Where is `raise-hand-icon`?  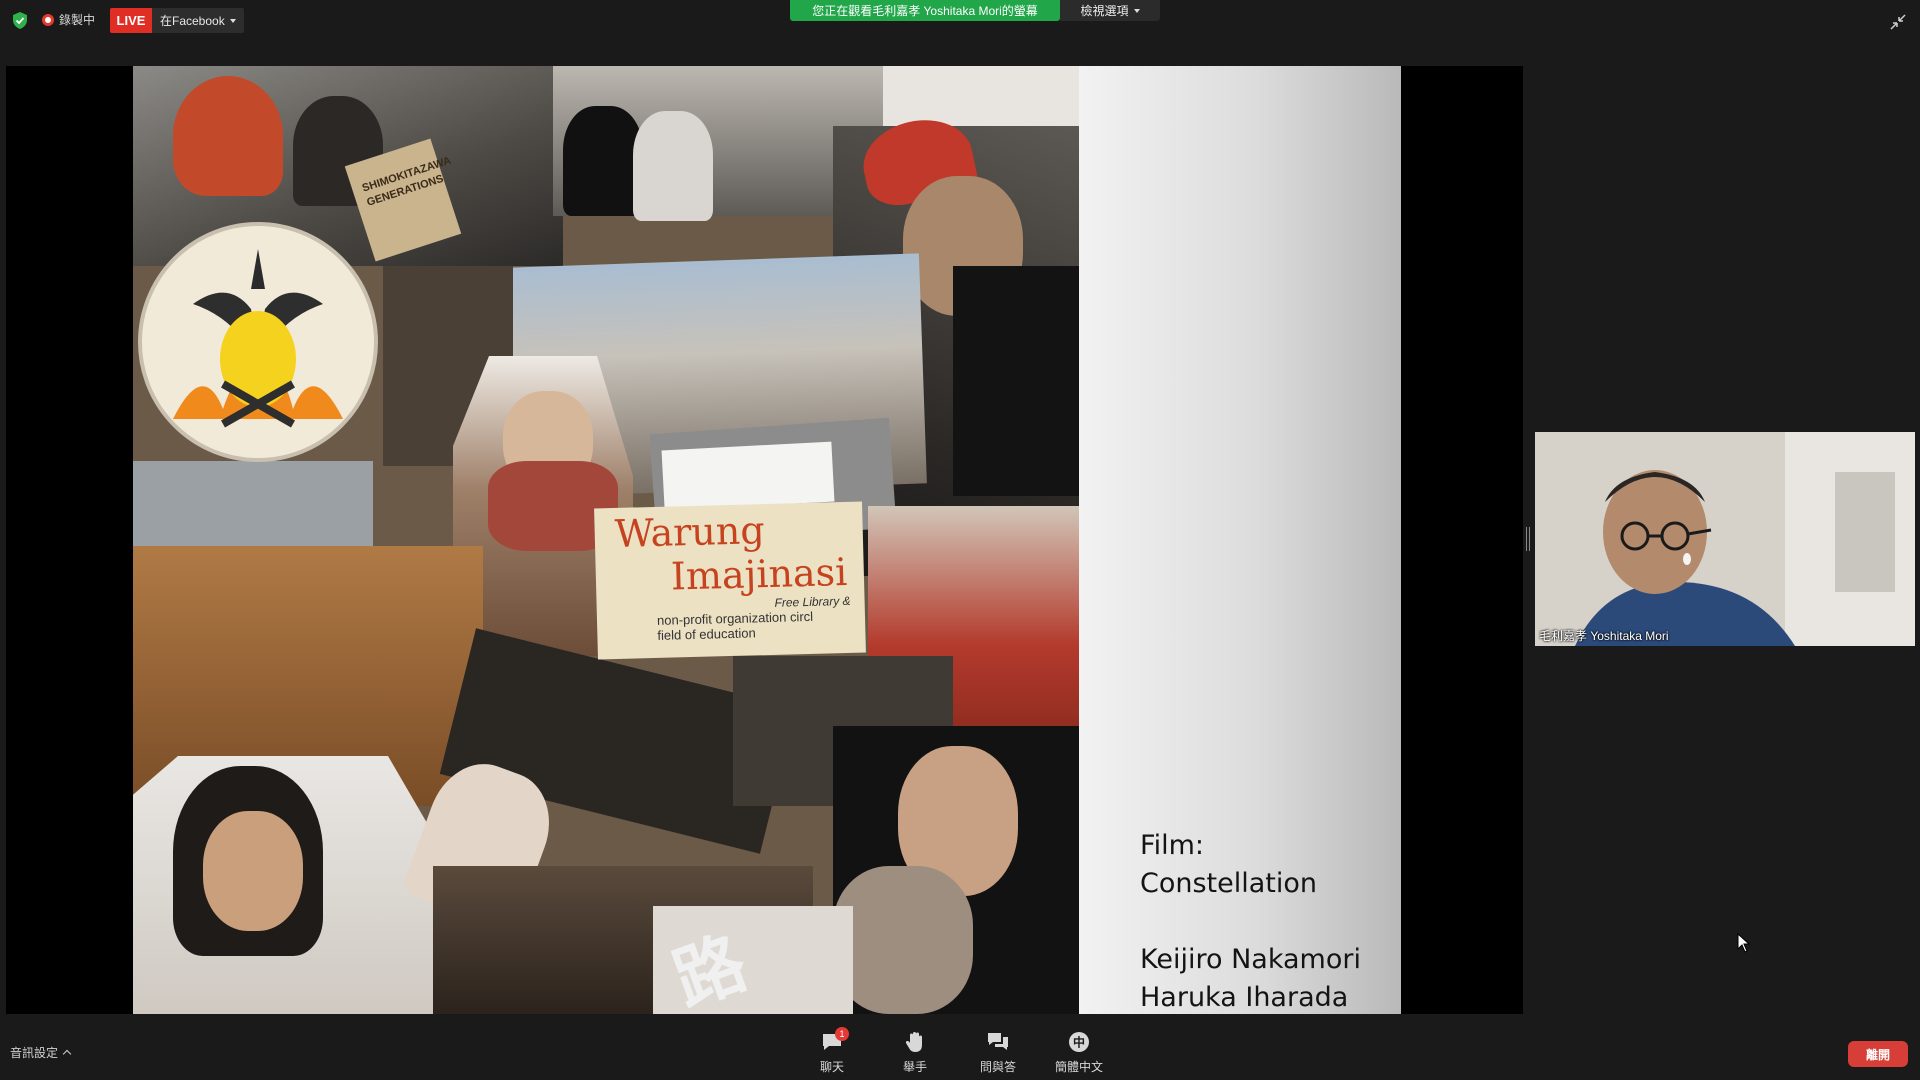
raise-hand-icon is located at coordinates (913, 1042).